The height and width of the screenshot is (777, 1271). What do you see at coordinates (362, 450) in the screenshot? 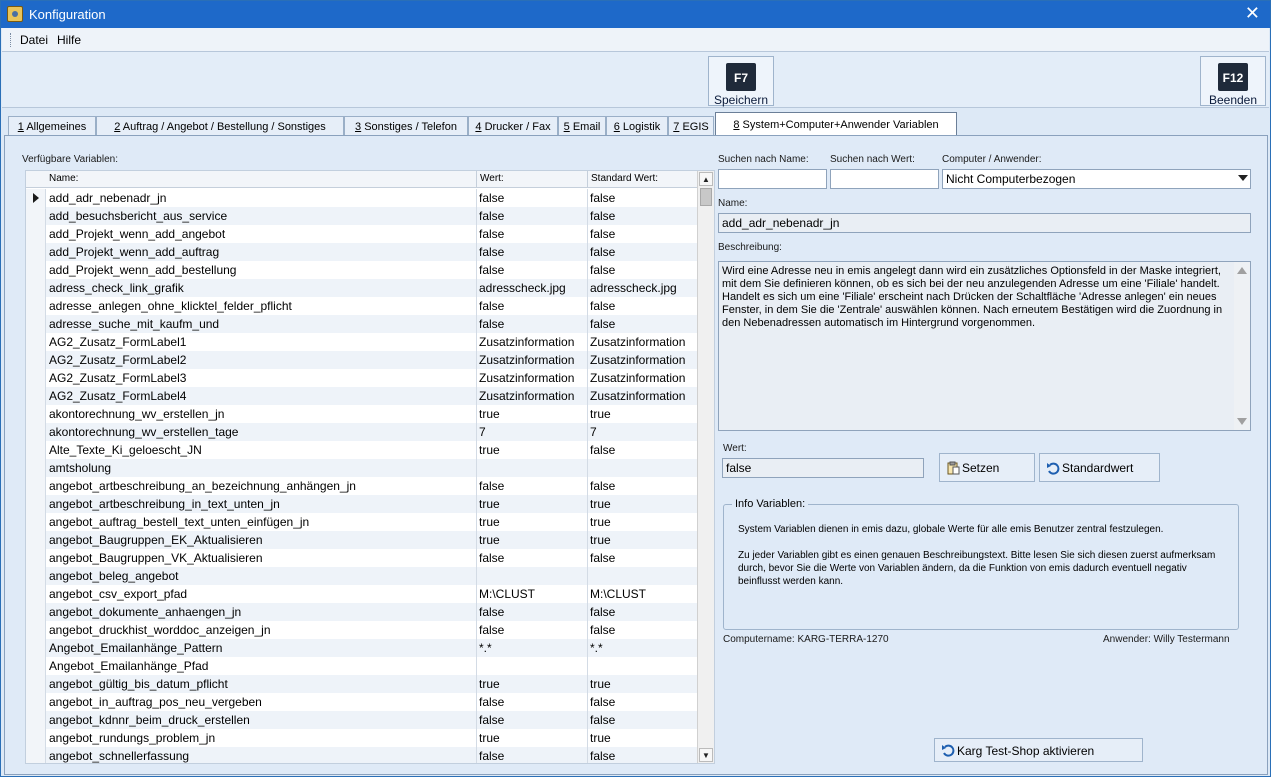
I see `table-row: Alte_Texte_Ki_geloescht_JN true false` at bounding box center [362, 450].